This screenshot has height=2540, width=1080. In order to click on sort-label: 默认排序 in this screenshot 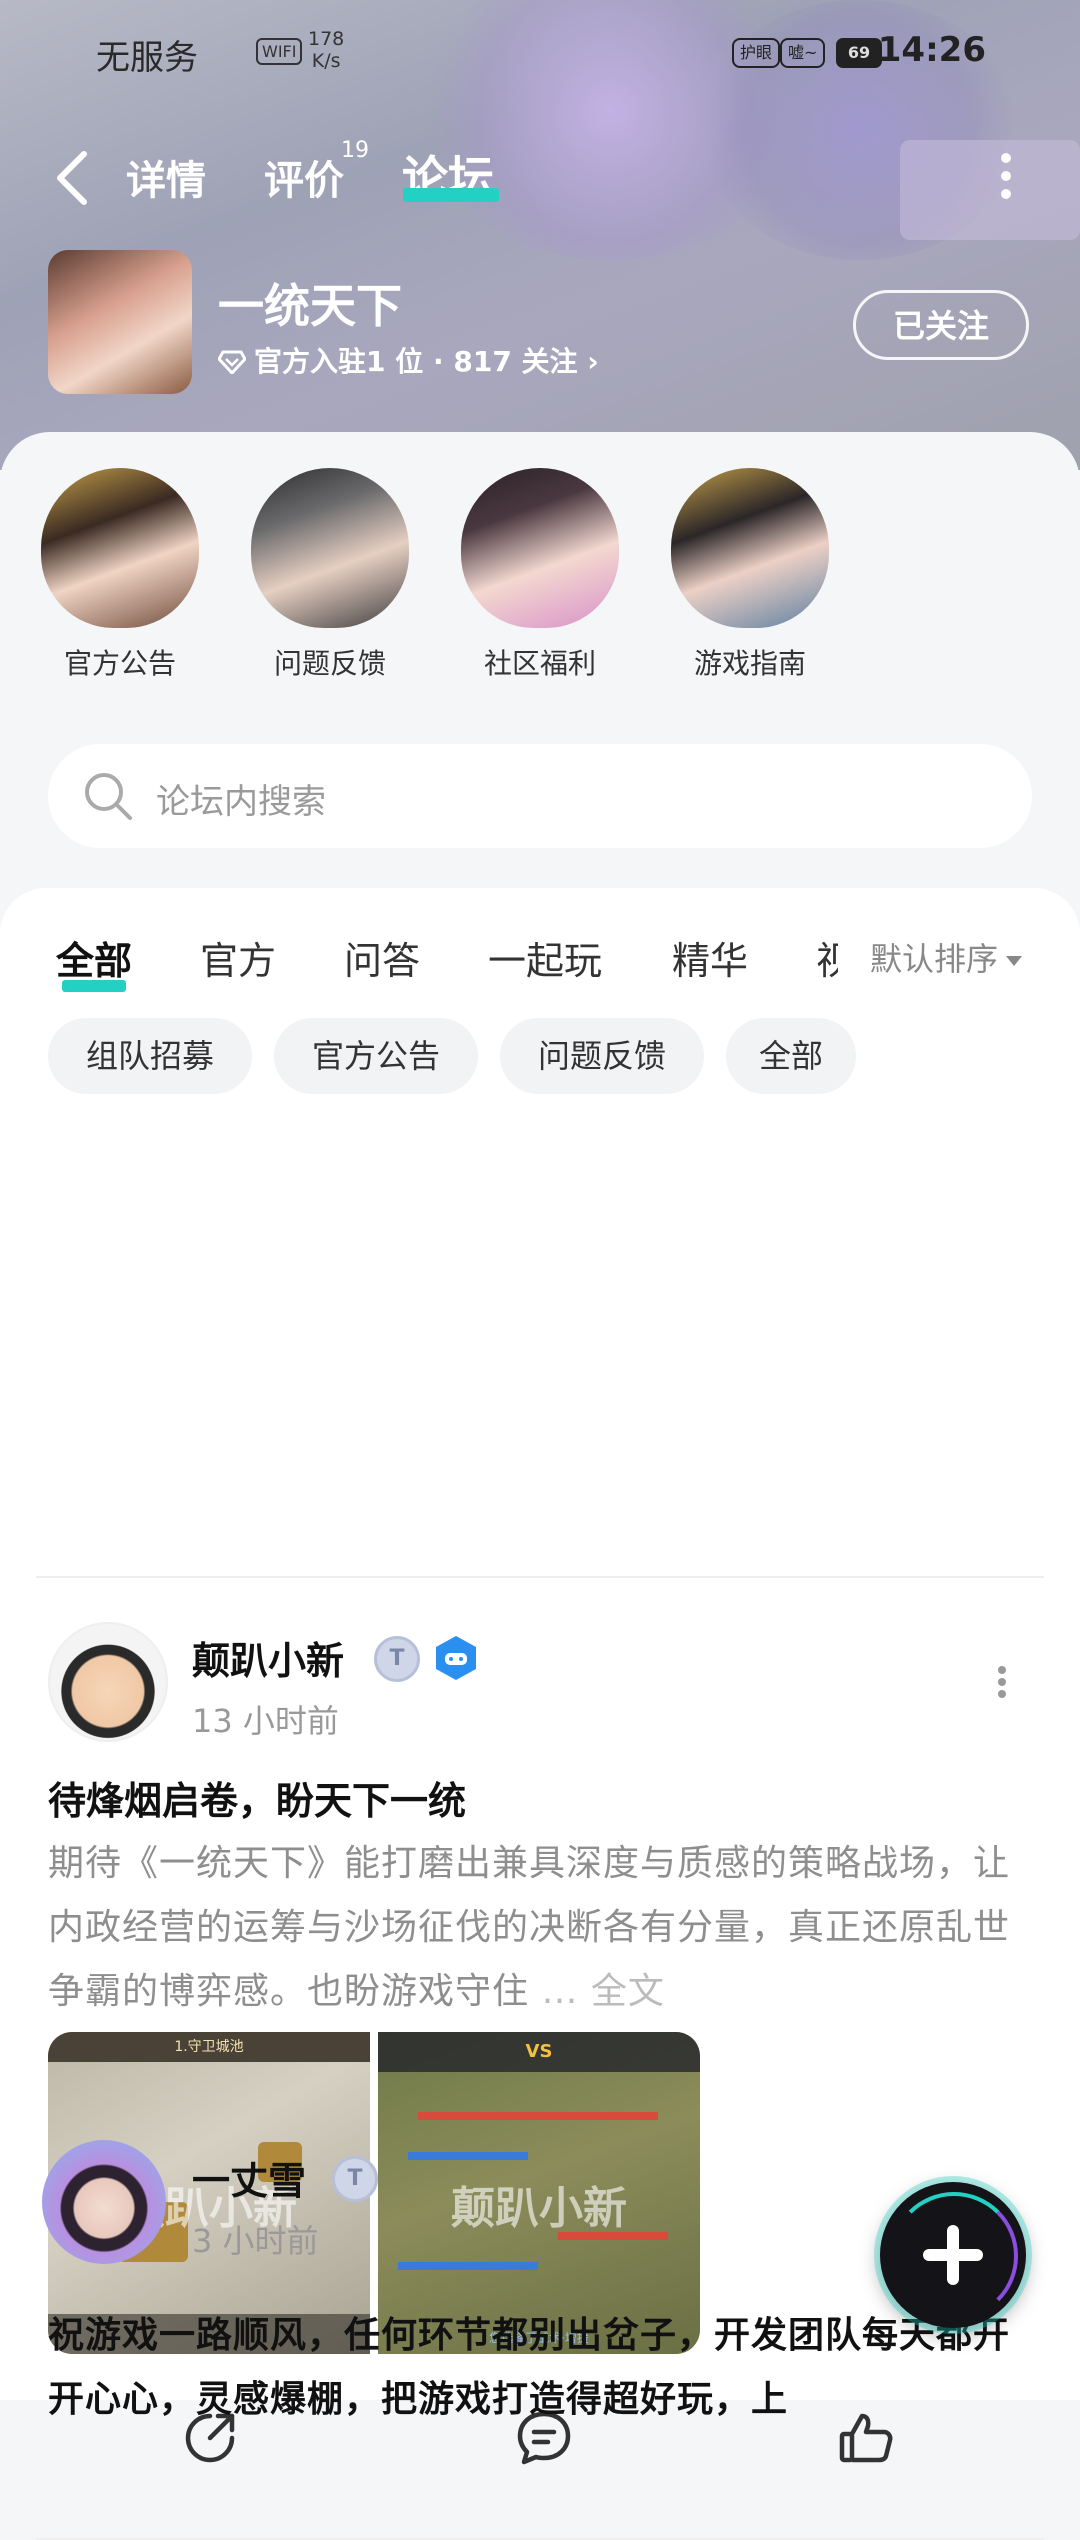, I will do `click(934, 959)`.